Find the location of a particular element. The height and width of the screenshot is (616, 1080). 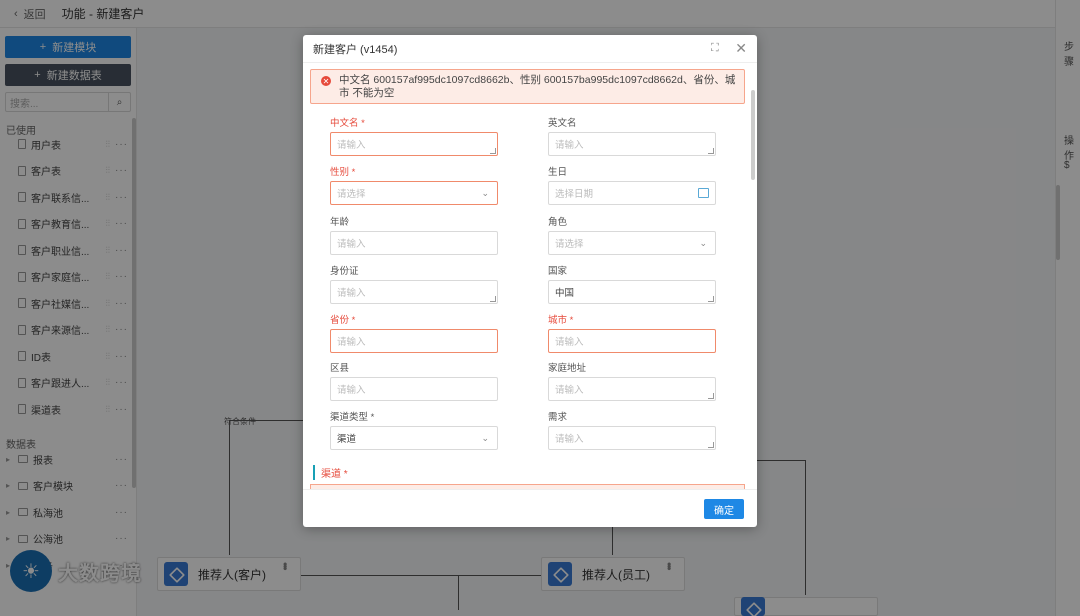

gender-label: 性别 * is located at coordinates (343, 172).